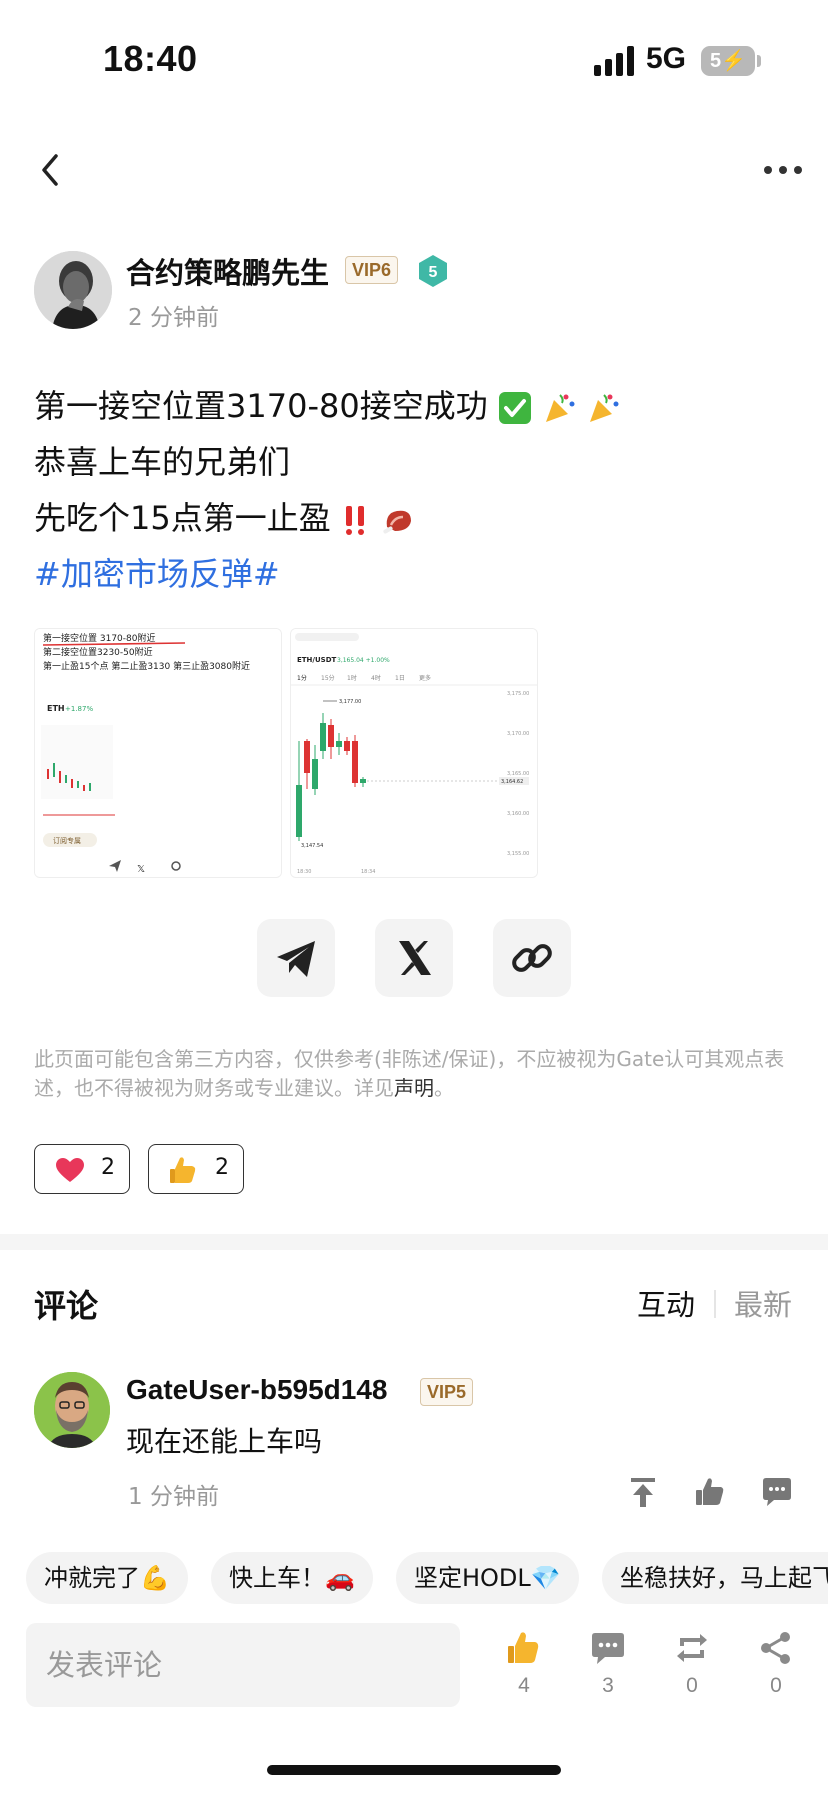 The width and height of the screenshot is (828, 1796). What do you see at coordinates (715, 1304) in the screenshot?
I see `sort-separator` at bounding box center [715, 1304].